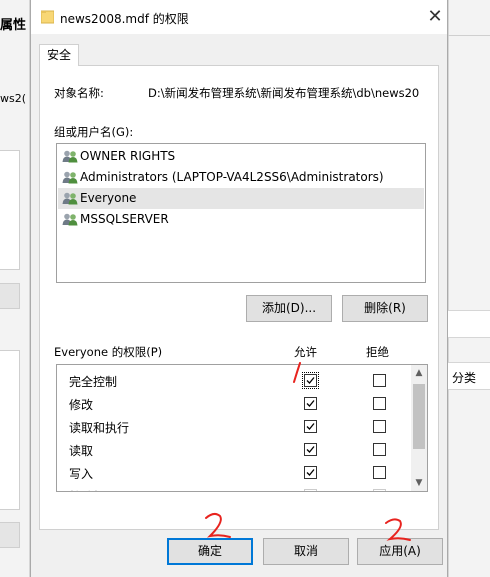 The height and width of the screenshot is (577, 490). Describe the element at coordinates (377, 352) in the screenshot. I see `deny-column-header: 拒绝` at that location.